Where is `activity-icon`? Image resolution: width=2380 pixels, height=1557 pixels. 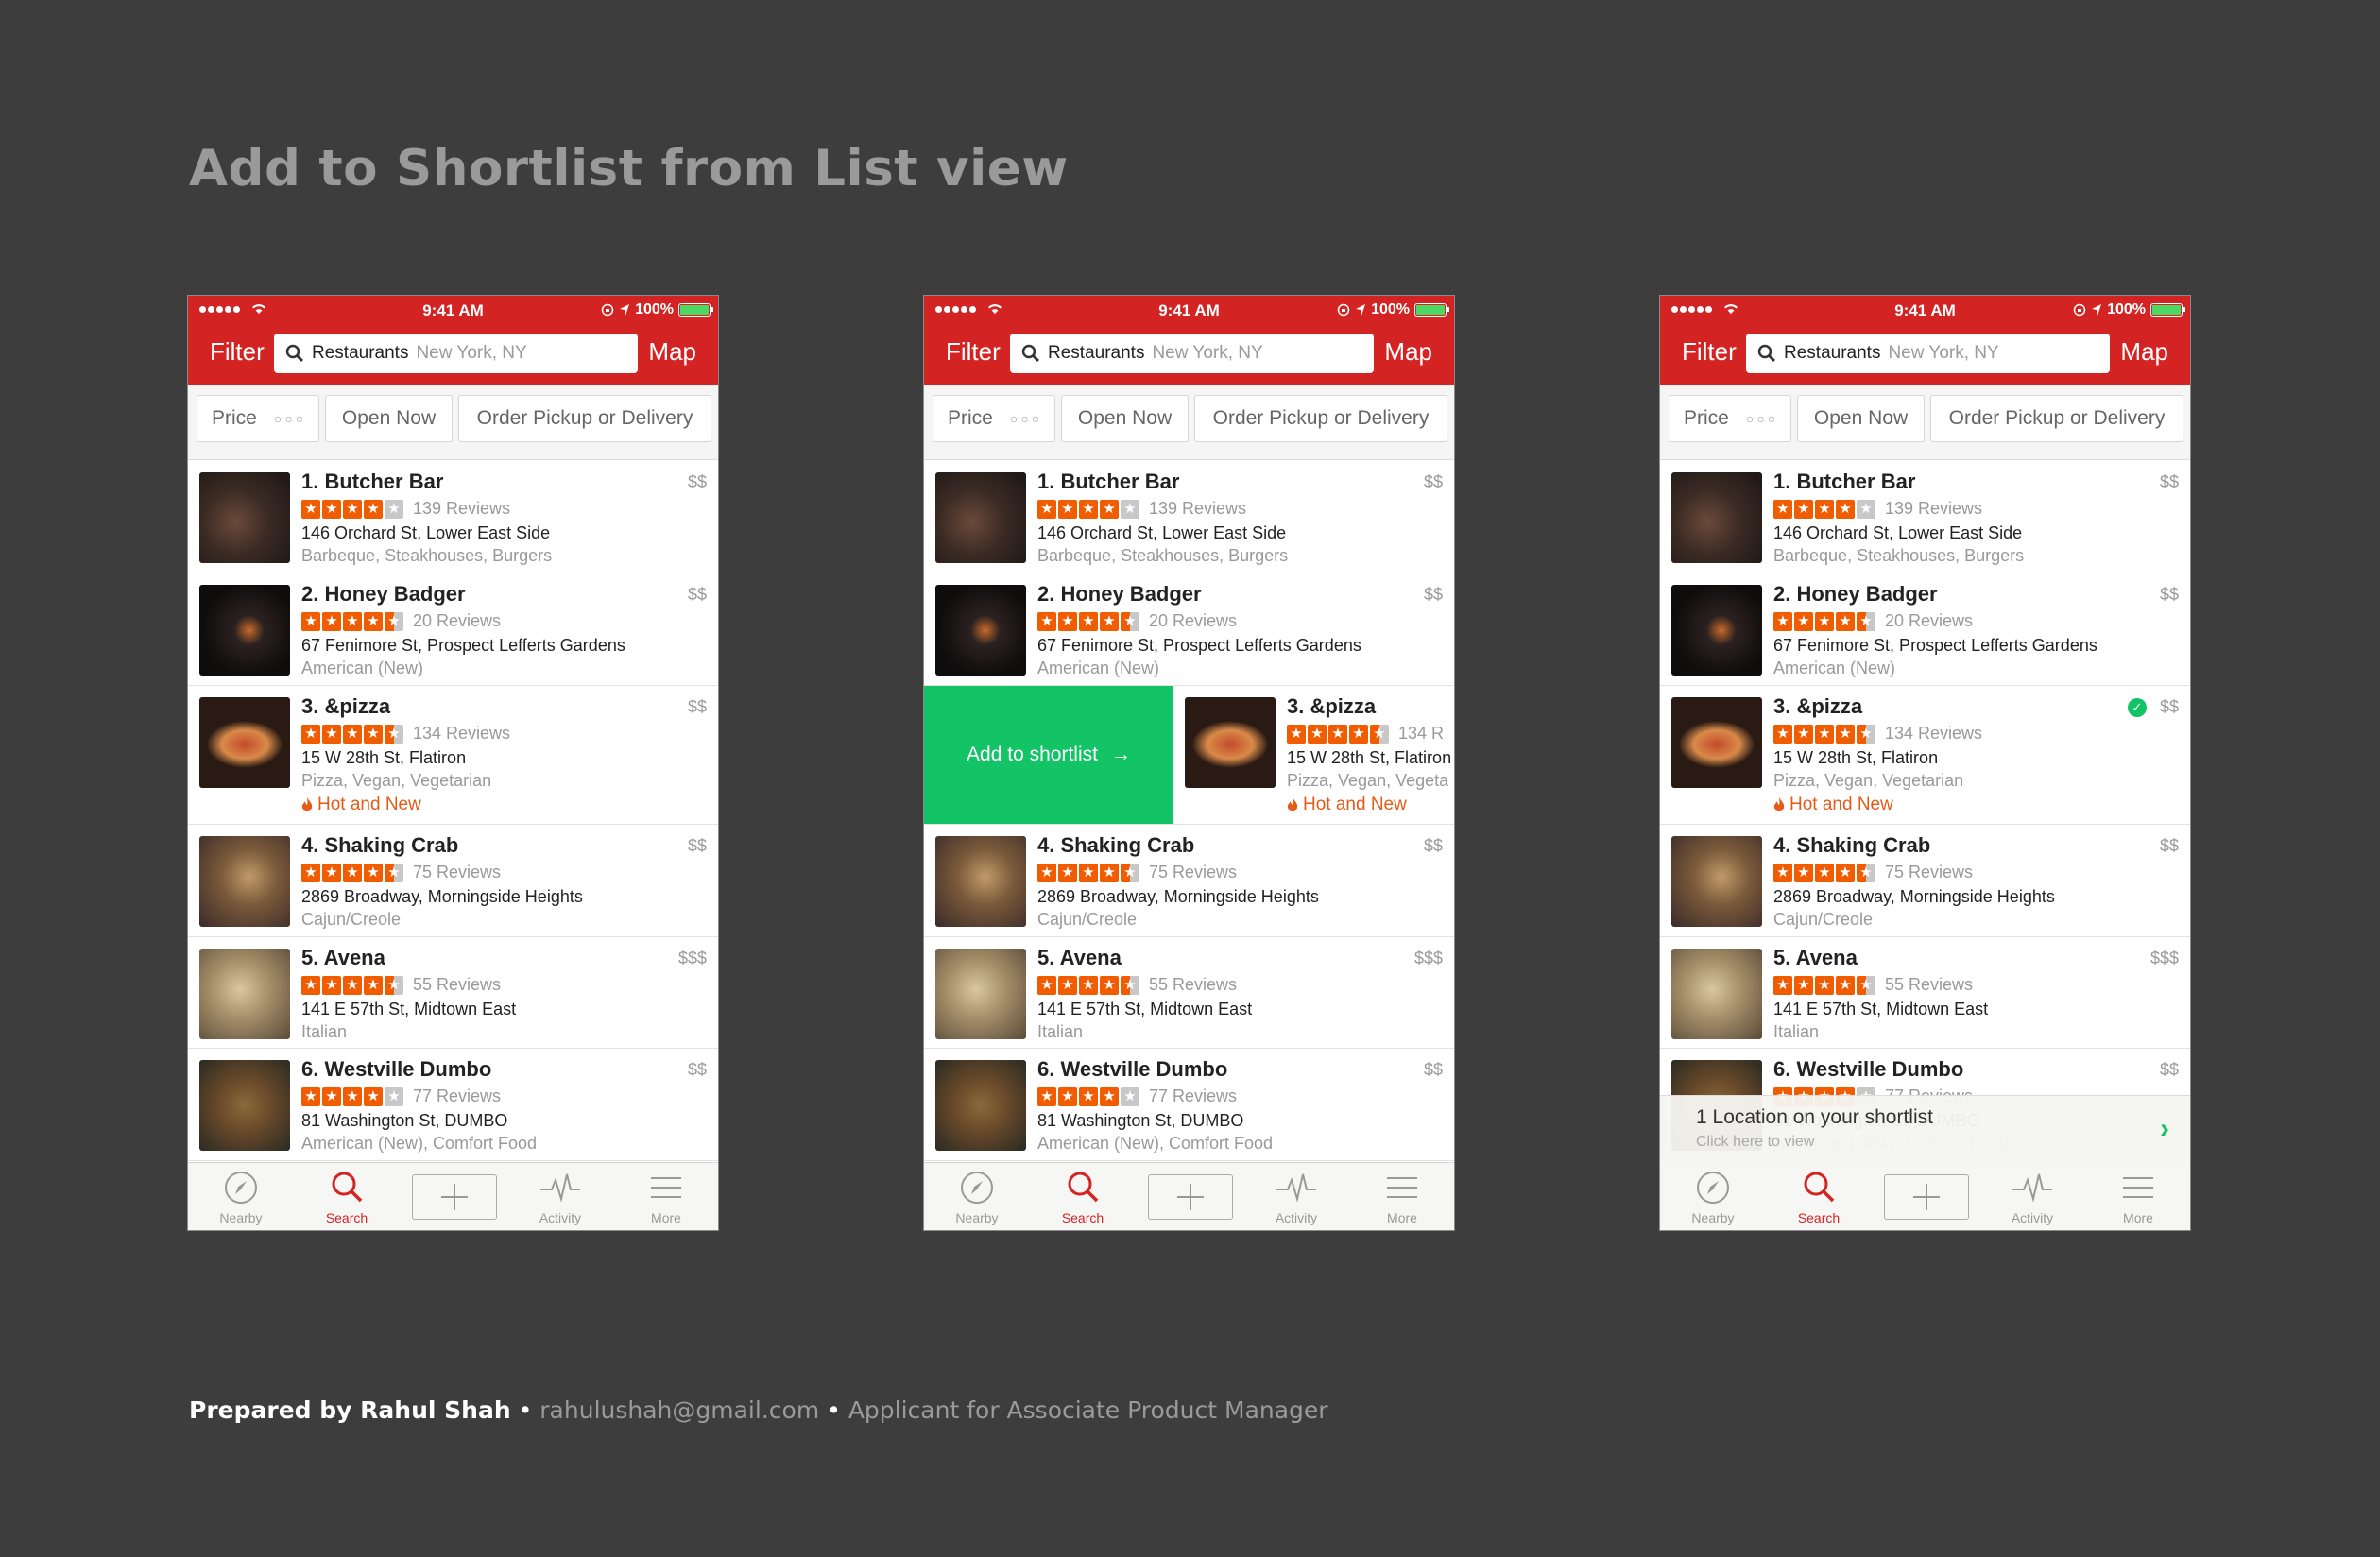 activity-icon is located at coordinates (2032, 1188).